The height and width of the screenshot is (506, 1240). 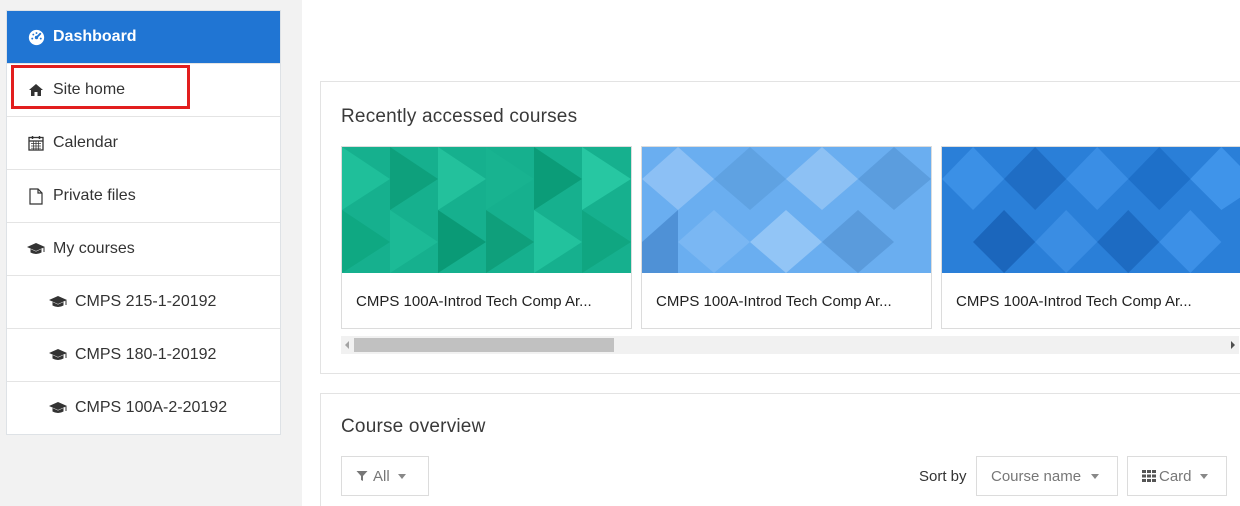 I want to click on filter-label: All, so click(x=381, y=476).